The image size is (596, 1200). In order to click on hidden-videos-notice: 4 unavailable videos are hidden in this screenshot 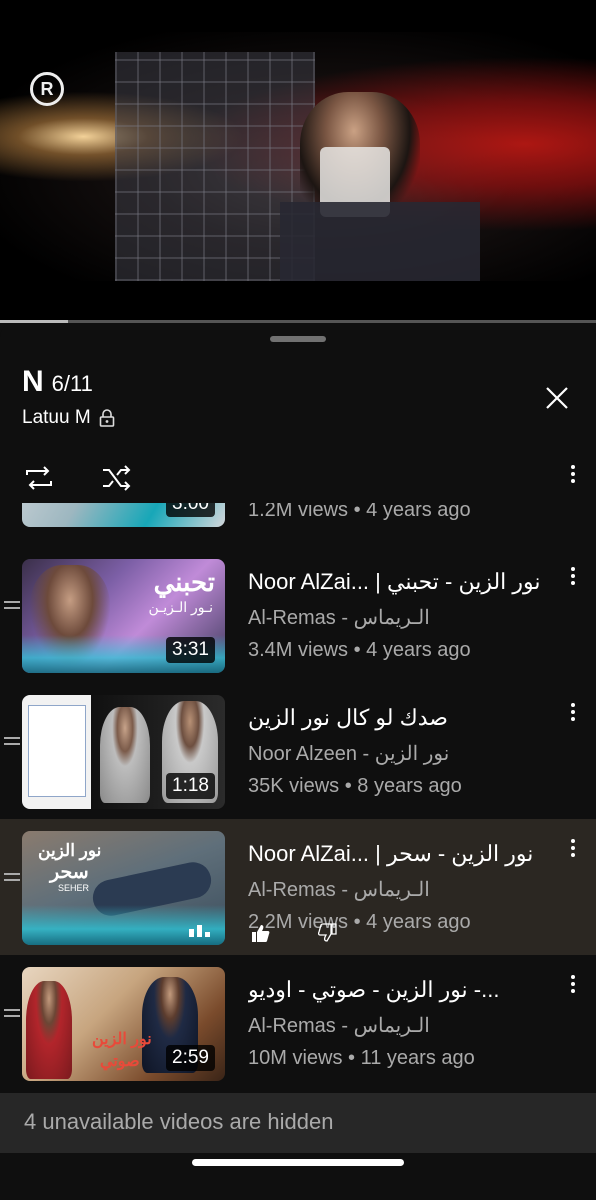, I will do `click(298, 1123)`.